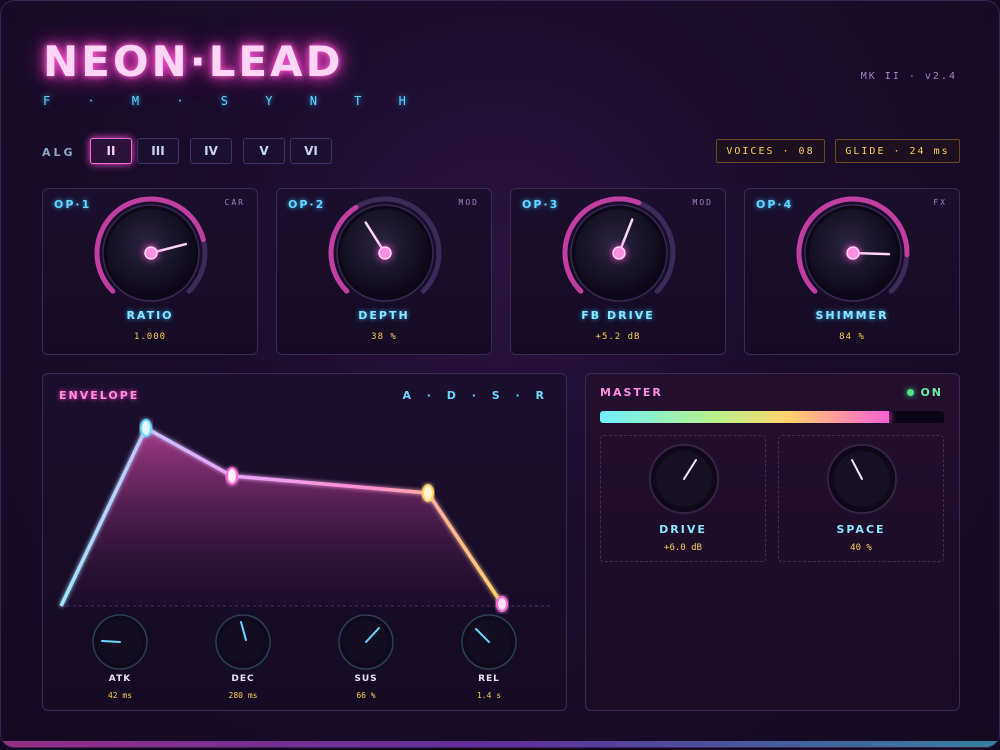 This screenshot has width=1000, height=750. Describe the element at coordinates (770, 151) in the screenshot. I see `voices-readout: VOICES · 08` at that location.